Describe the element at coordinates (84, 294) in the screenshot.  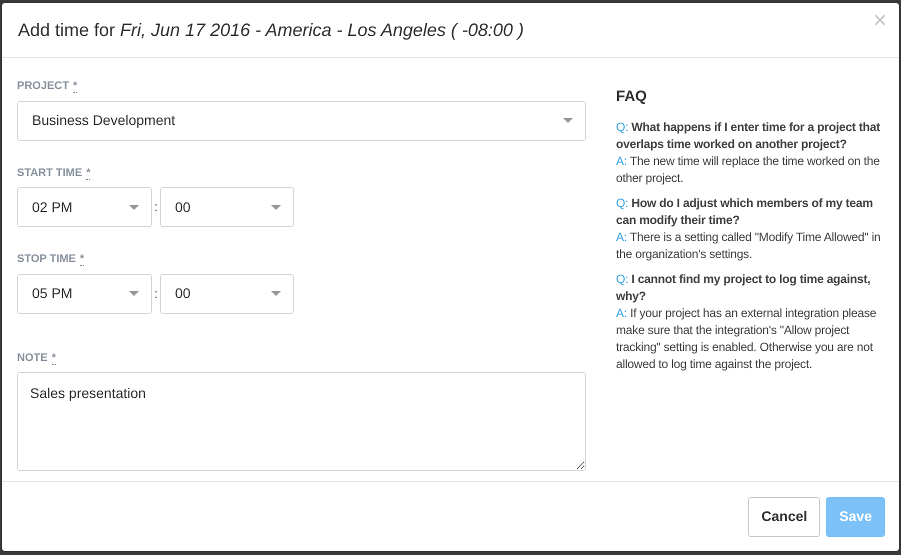
I see `hour-select: 05 PM` at that location.